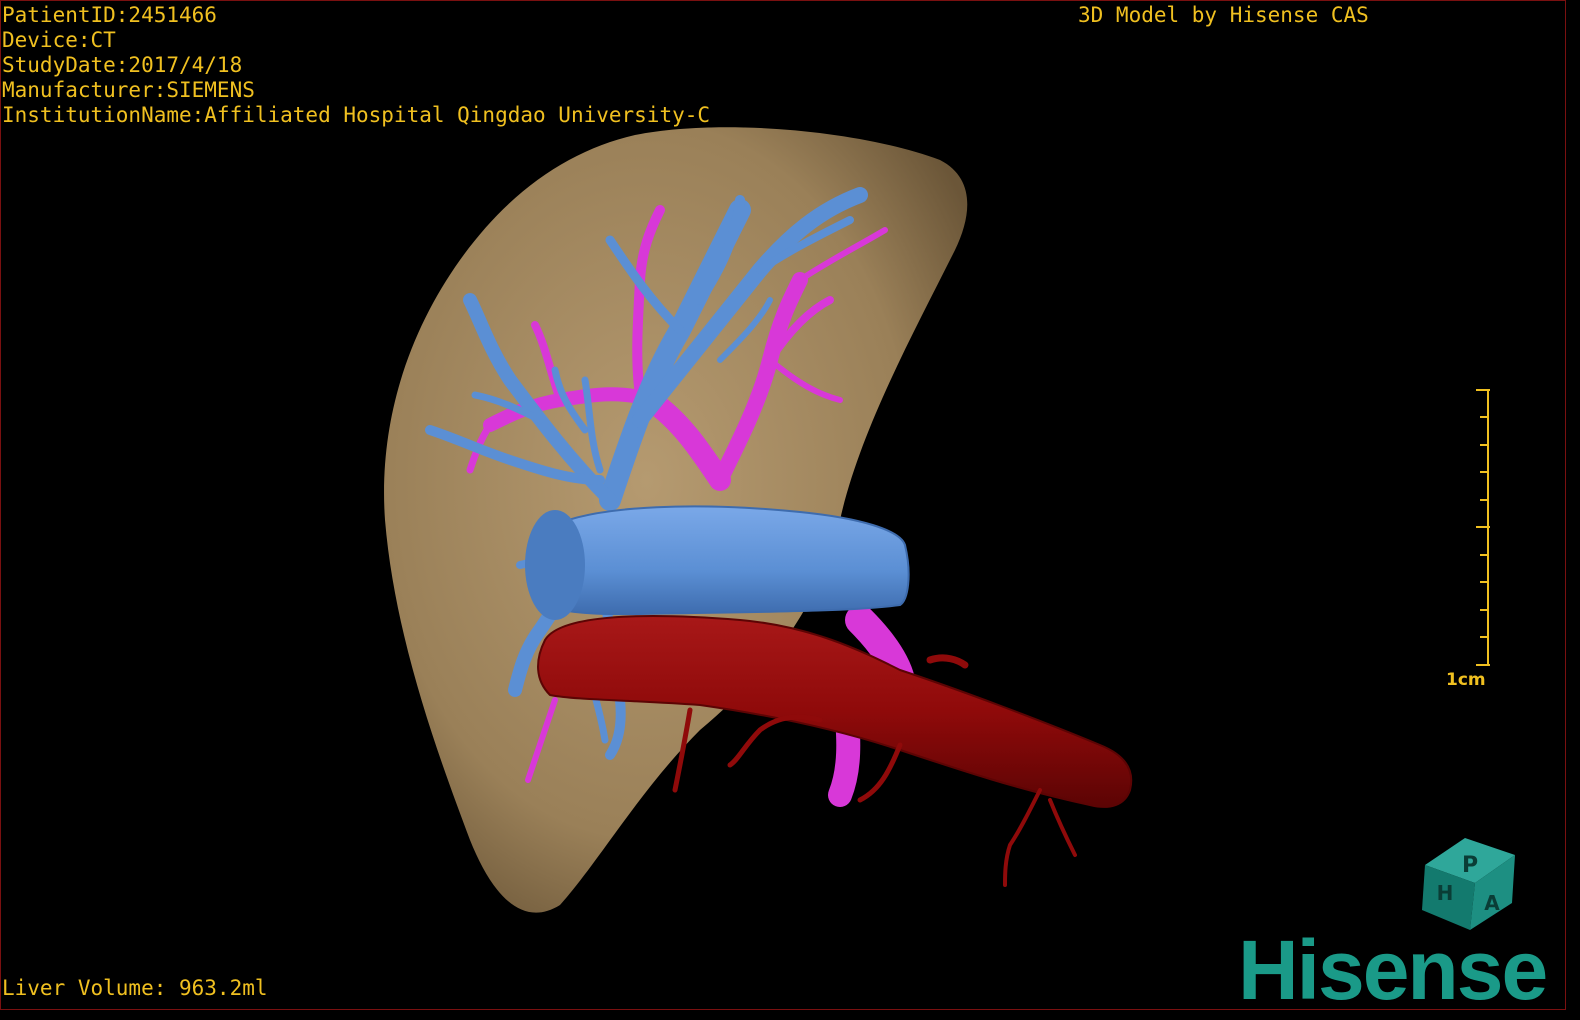  I want to click on scale-bar-label: 1cm, so click(1466, 680).